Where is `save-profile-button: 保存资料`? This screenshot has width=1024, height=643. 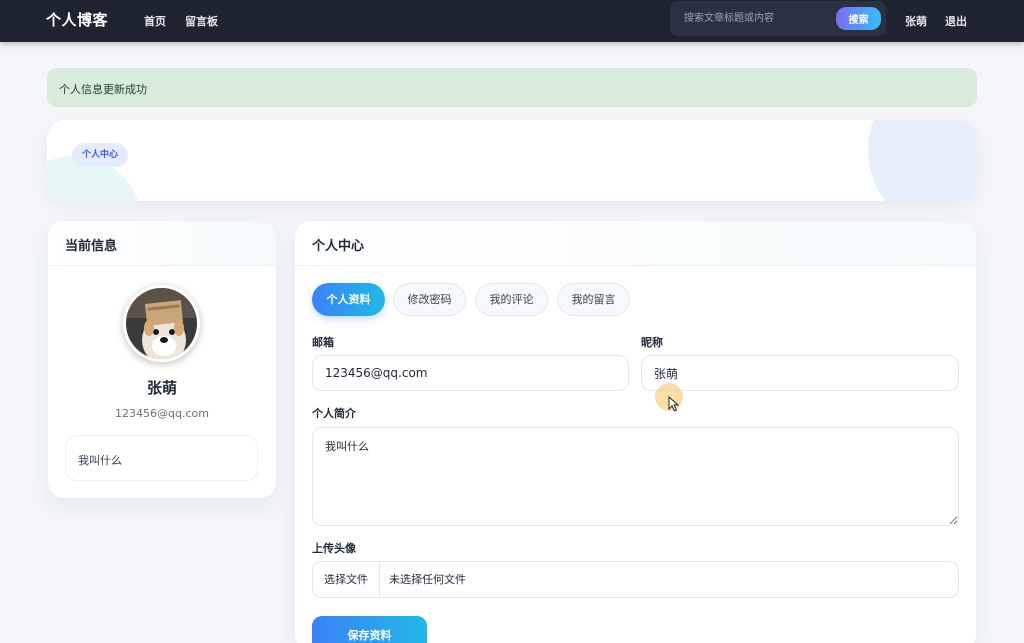 save-profile-button: 保存资料 is located at coordinates (369, 629).